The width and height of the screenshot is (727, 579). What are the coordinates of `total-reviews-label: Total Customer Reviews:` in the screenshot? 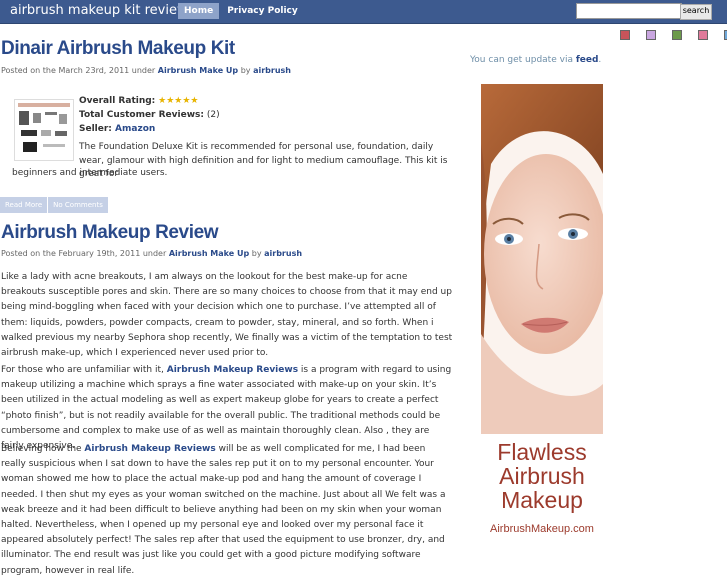 It's located at (141, 115).